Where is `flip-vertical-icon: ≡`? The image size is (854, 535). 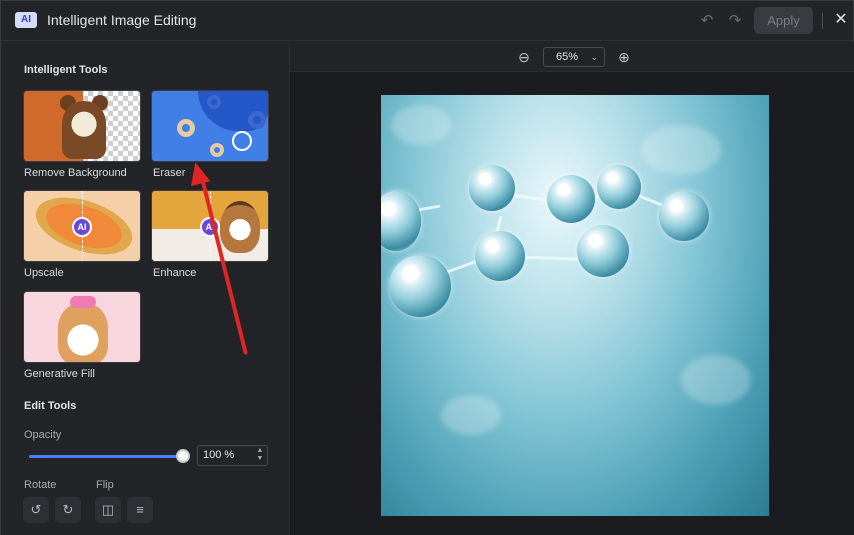 flip-vertical-icon: ≡ is located at coordinates (140, 509).